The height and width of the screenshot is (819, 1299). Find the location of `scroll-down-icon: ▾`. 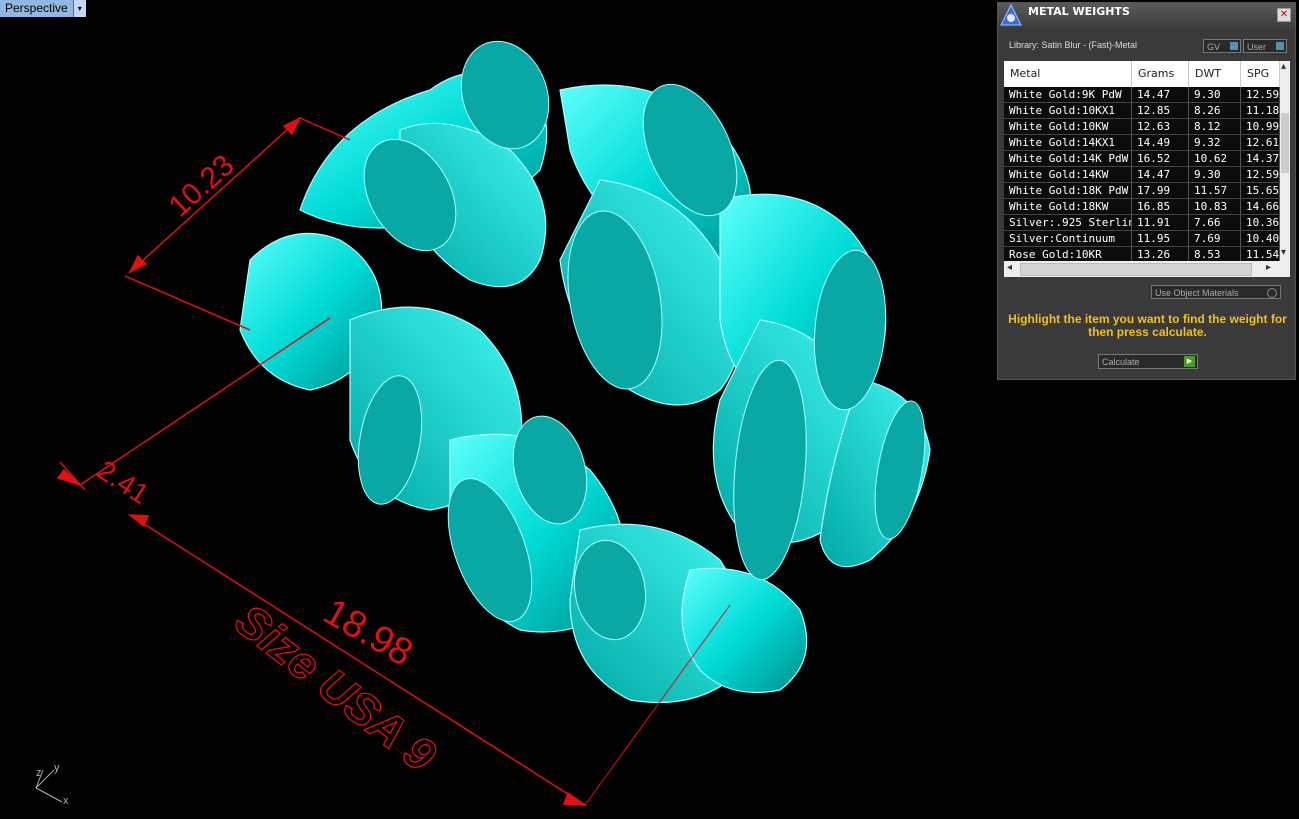

scroll-down-icon: ▾ is located at coordinates (1283, 252).